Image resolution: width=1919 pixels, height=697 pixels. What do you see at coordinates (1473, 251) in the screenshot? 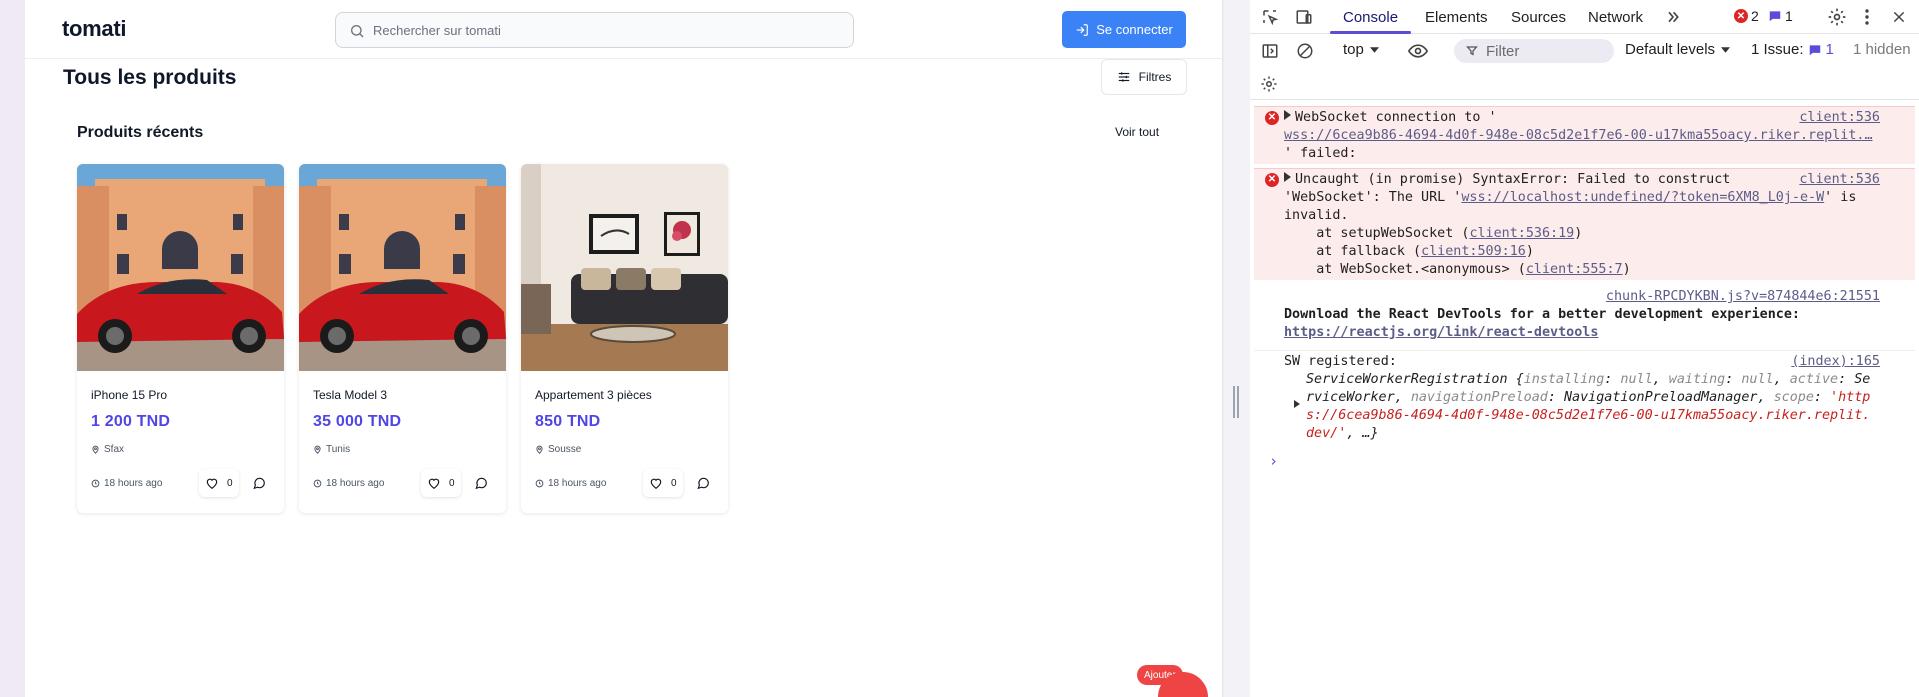
I see `stack-link: client:509:16` at bounding box center [1473, 251].